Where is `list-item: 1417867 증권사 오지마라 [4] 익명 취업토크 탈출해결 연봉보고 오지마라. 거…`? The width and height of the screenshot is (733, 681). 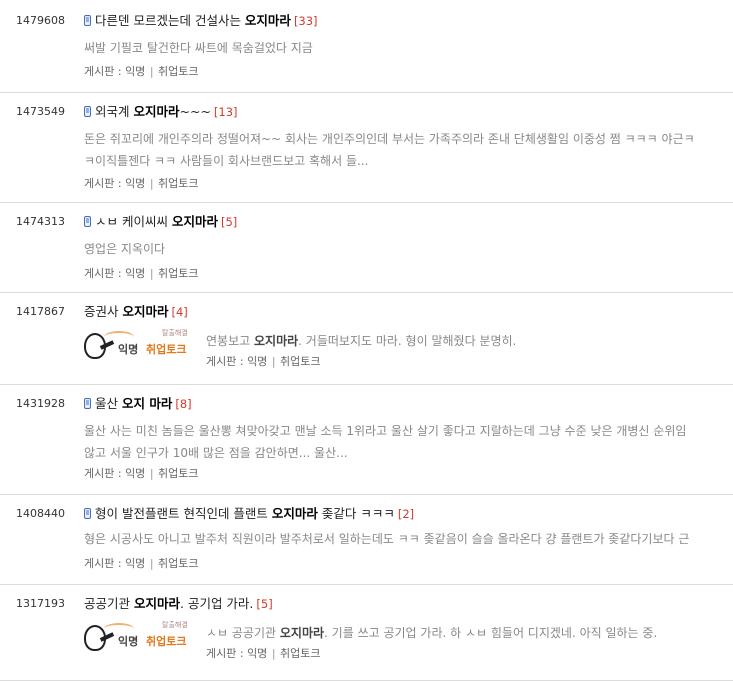 list-item: 1417867 증권사 오지마라 [4] 익명 취업토크 탈출해결 연봉보고 오지마라. 거… is located at coordinates (366, 339).